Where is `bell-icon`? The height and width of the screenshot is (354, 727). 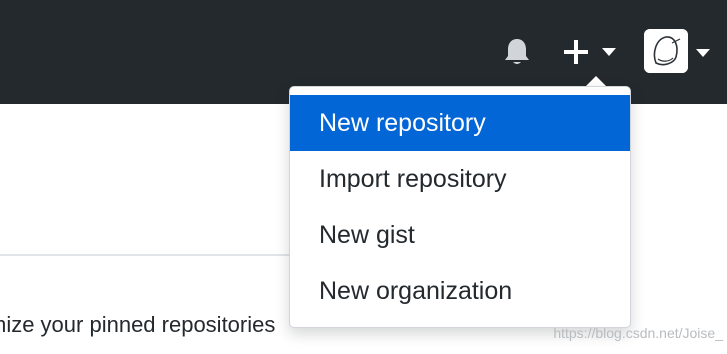
bell-icon is located at coordinates (517, 51).